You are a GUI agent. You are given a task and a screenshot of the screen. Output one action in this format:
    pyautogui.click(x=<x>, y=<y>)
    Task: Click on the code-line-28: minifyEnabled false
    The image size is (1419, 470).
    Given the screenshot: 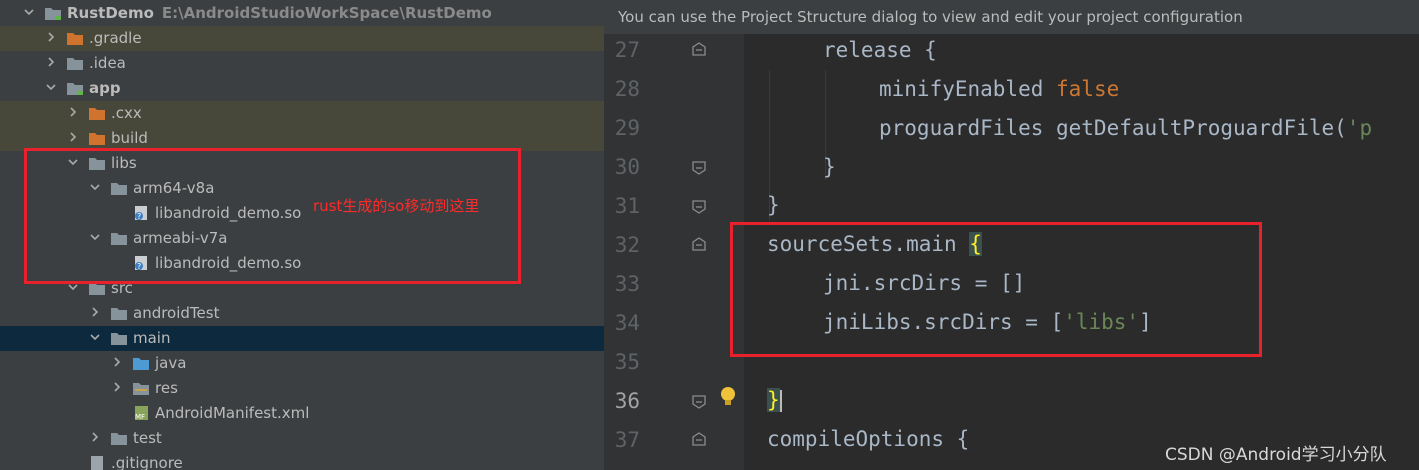 What is the action you would take?
    pyautogui.click(x=999, y=89)
    